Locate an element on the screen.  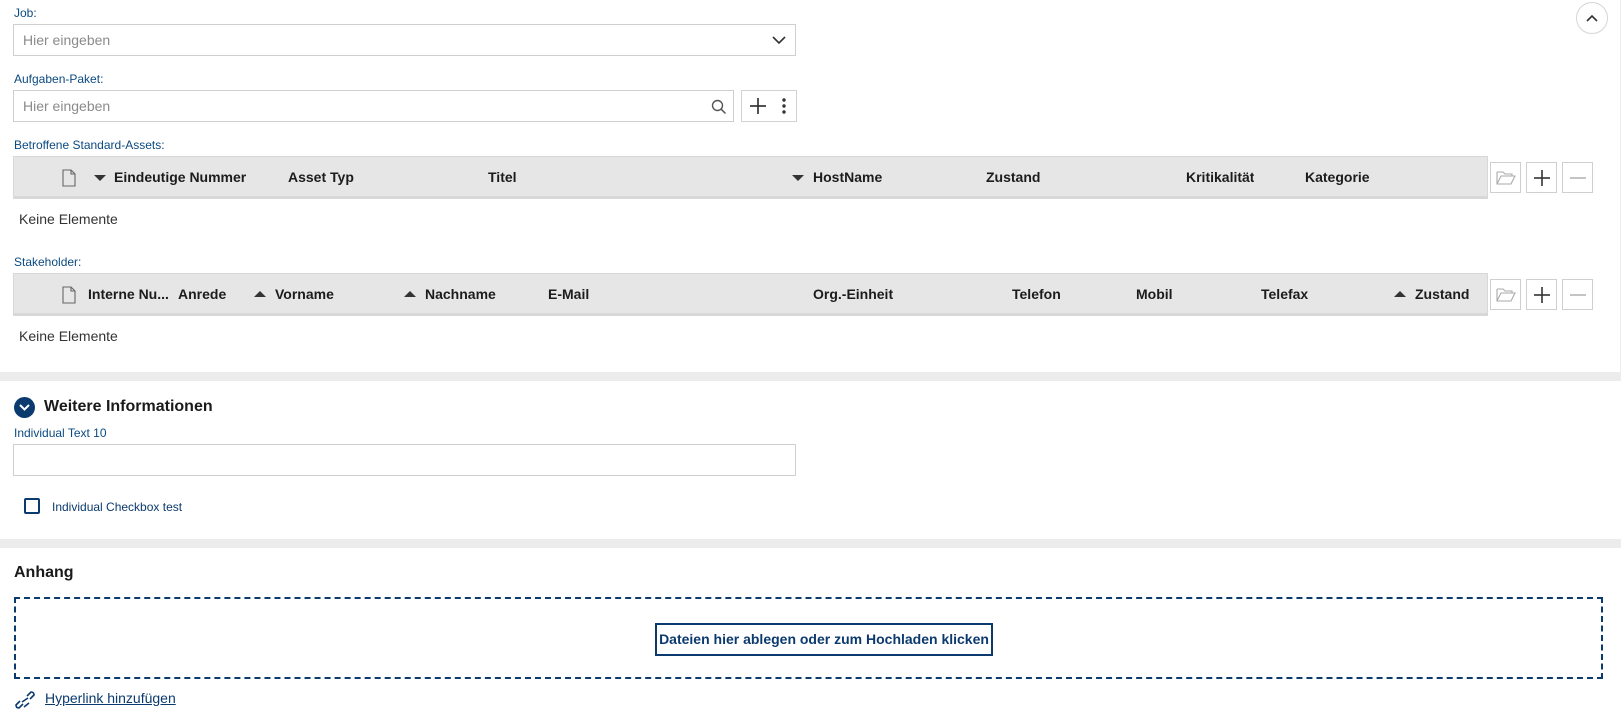
search-icon is located at coordinates (719, 107).